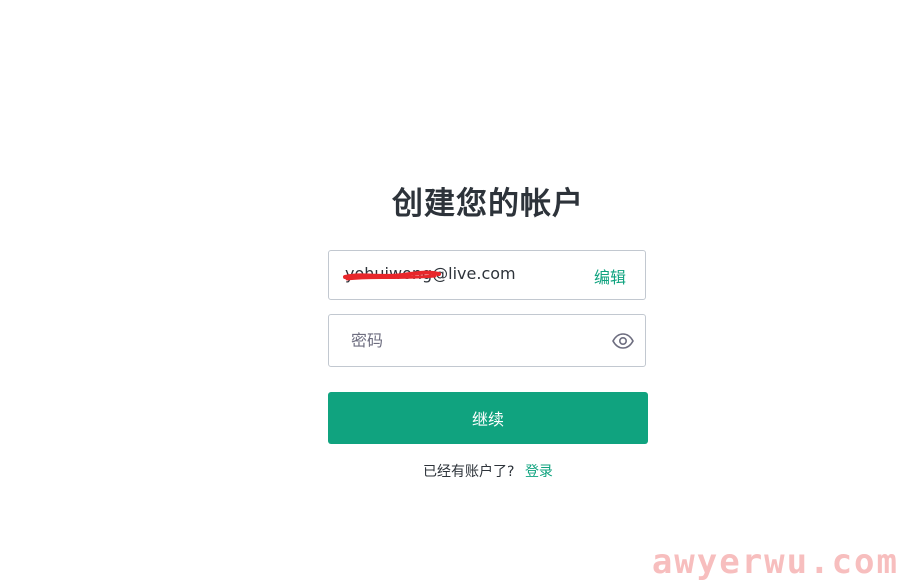 The image size is (917, 588). I want to click on password-field, so click(487, 340).